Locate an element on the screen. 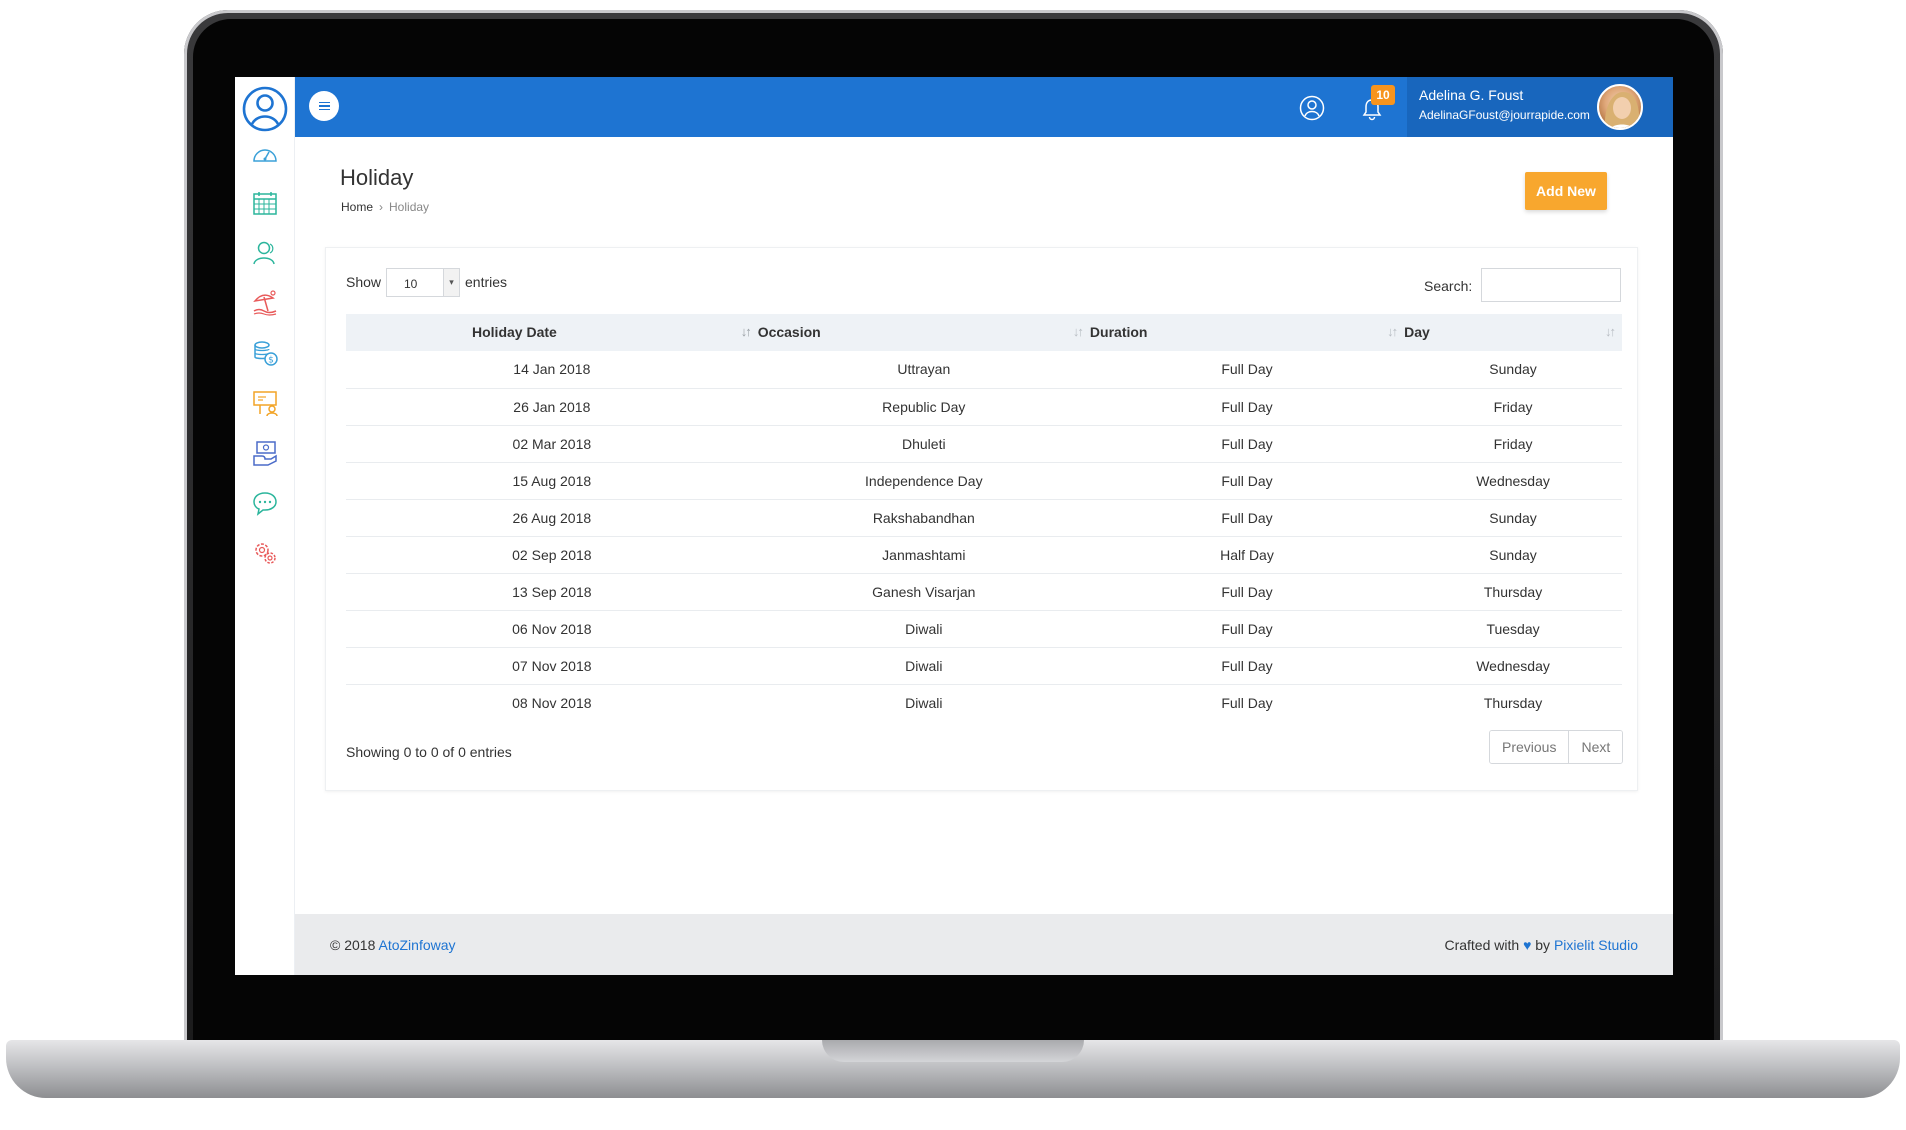 This screenshot has width=1906, height=1130. cell-occasion: Republic Day is located at coordinates (923, 407).